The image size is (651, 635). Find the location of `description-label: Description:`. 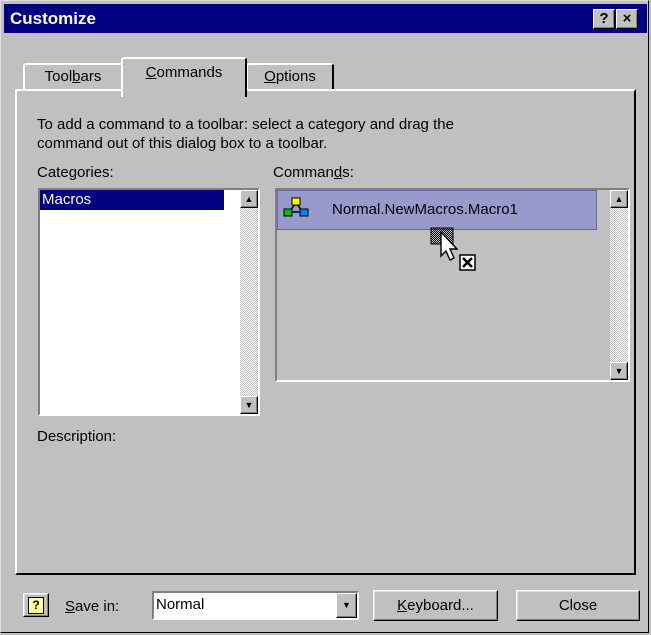

description-label: Description: is located at coordinates (77, 436).